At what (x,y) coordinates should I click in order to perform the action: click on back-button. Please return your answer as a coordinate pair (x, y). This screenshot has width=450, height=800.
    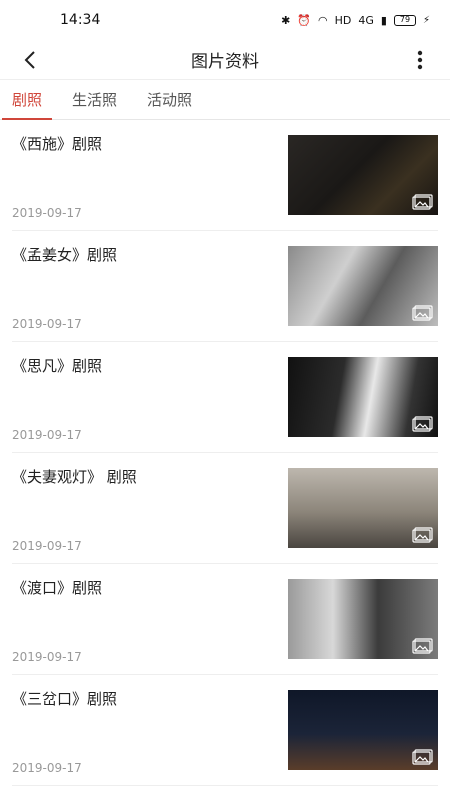
    Looking at the image, I should click on (30, 60).